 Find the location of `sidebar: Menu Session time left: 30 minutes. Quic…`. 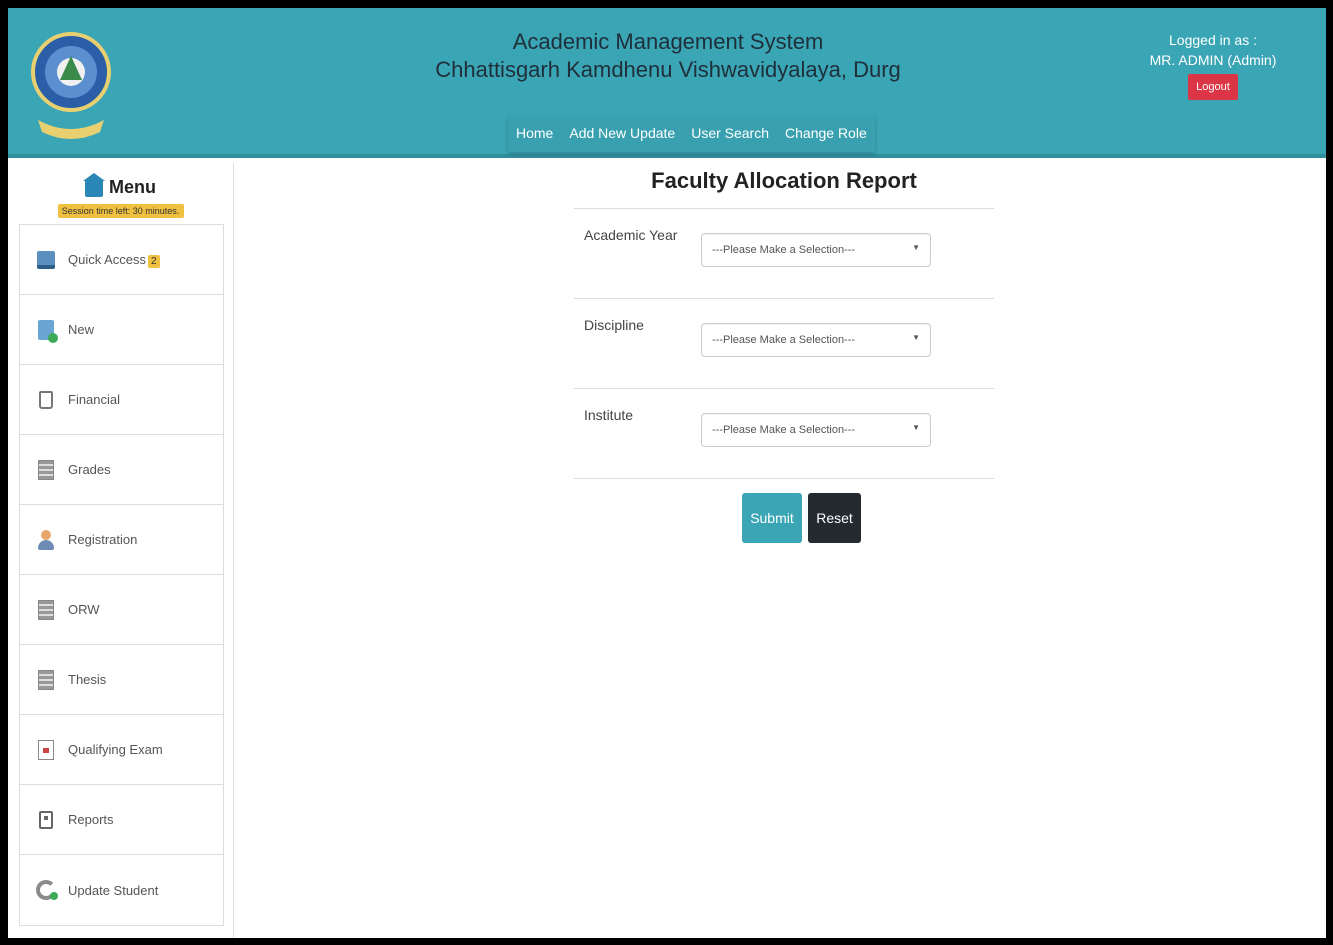

sidebar: Menu Session time left: 30 minutes. Quic… is located at coordinates (121, 550).